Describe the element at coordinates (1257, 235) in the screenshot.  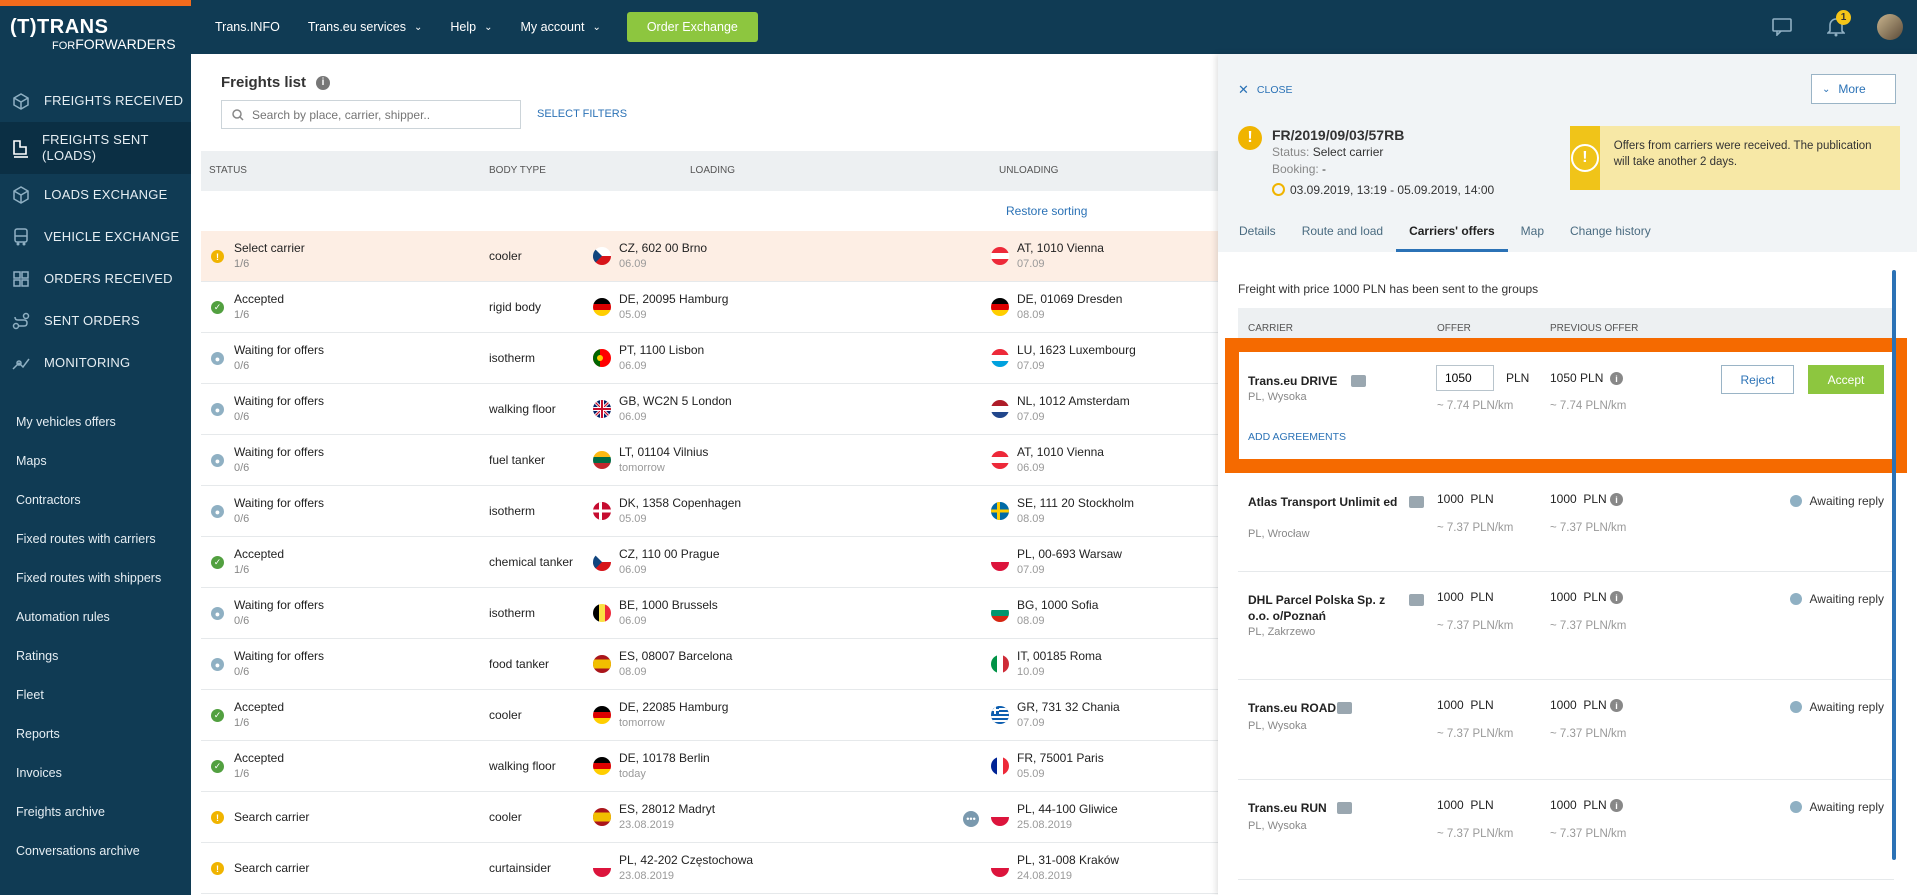
I see `tab-details: Details` at that location.